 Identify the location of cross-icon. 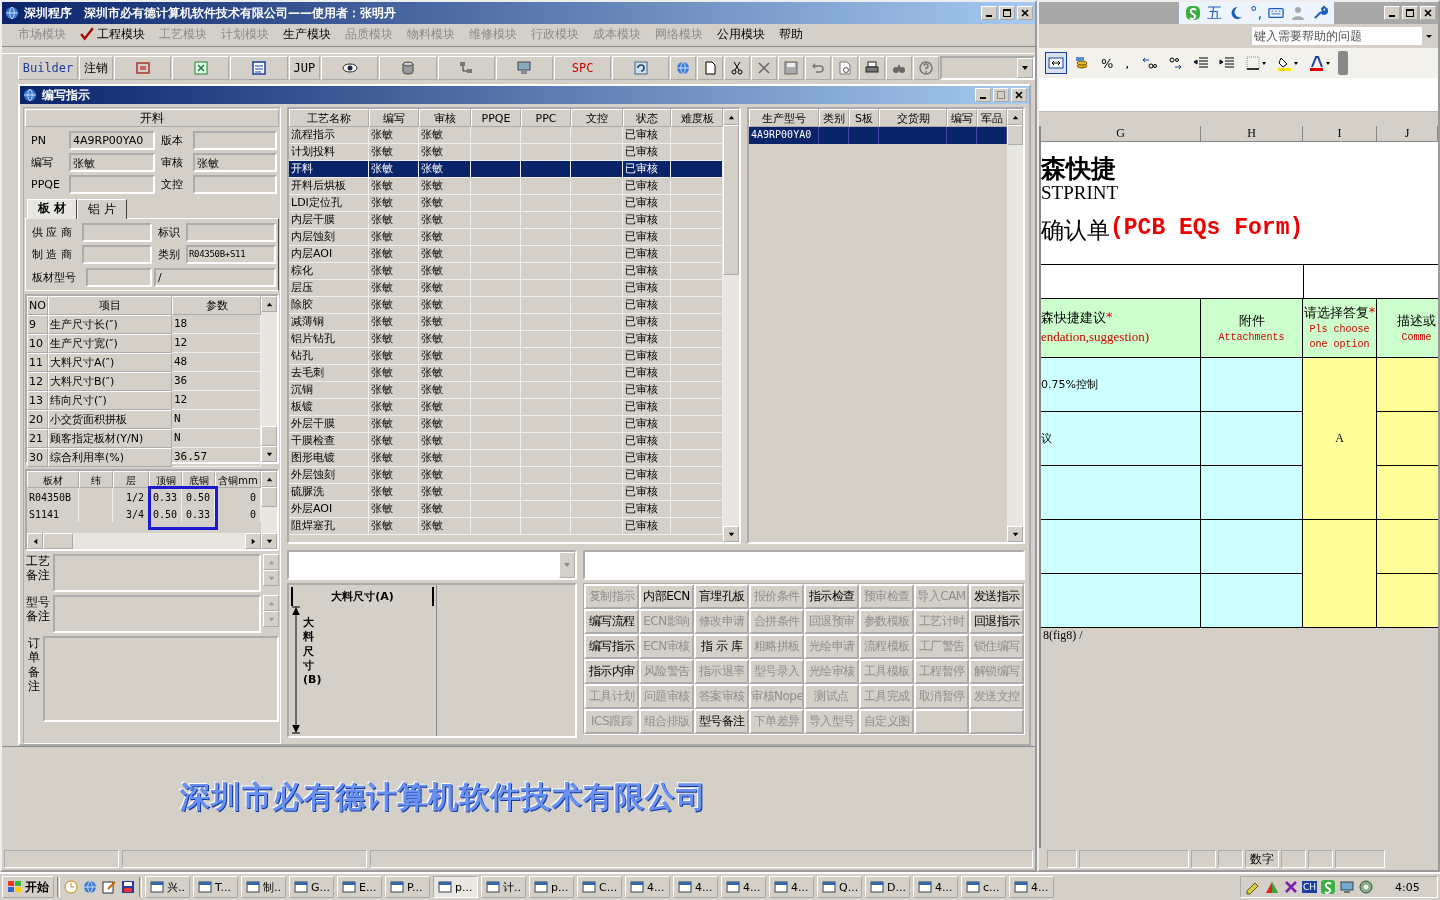
(1290, 887).